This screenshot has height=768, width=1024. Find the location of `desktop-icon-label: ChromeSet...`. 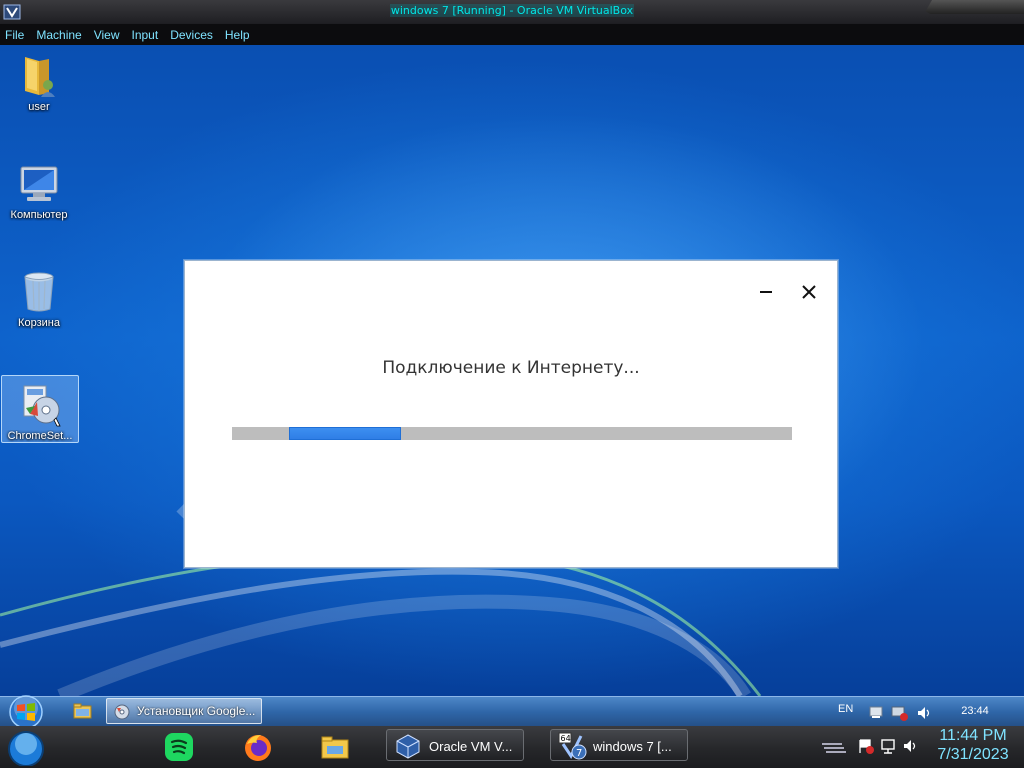

desktop-icon-label: ChromeSet... is located at coordinates (40, 436).